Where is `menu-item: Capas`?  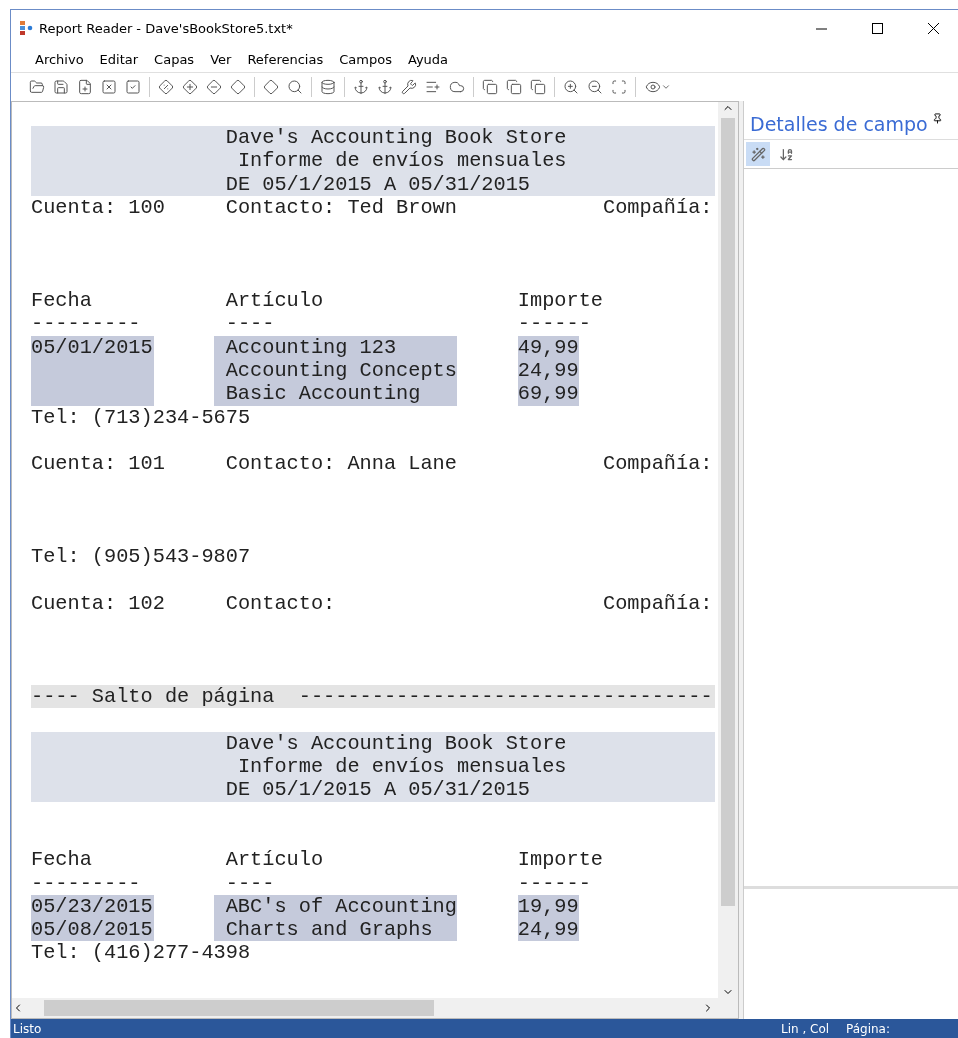
menu-item: Capas is located at coordinates (174, 59).